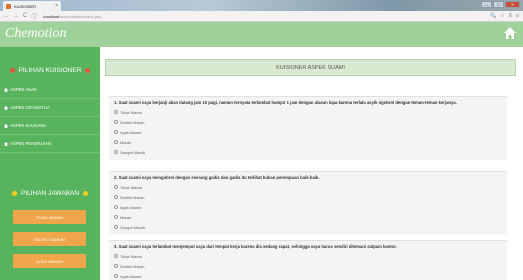  Describe the element at coordinates (512, 4) in the screenshot. I see `close-window-button: X` at that location.